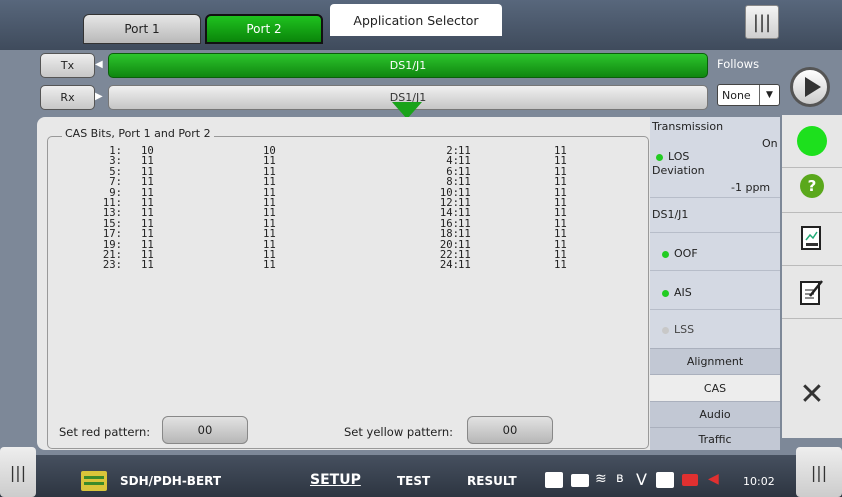 Image resolution: width=842 pixels, height=497 pixels. What do you see at coordinates (264, 29) in the screenshot?
I see `tab-port-2: Port 2` at bounding box center [264, 29].